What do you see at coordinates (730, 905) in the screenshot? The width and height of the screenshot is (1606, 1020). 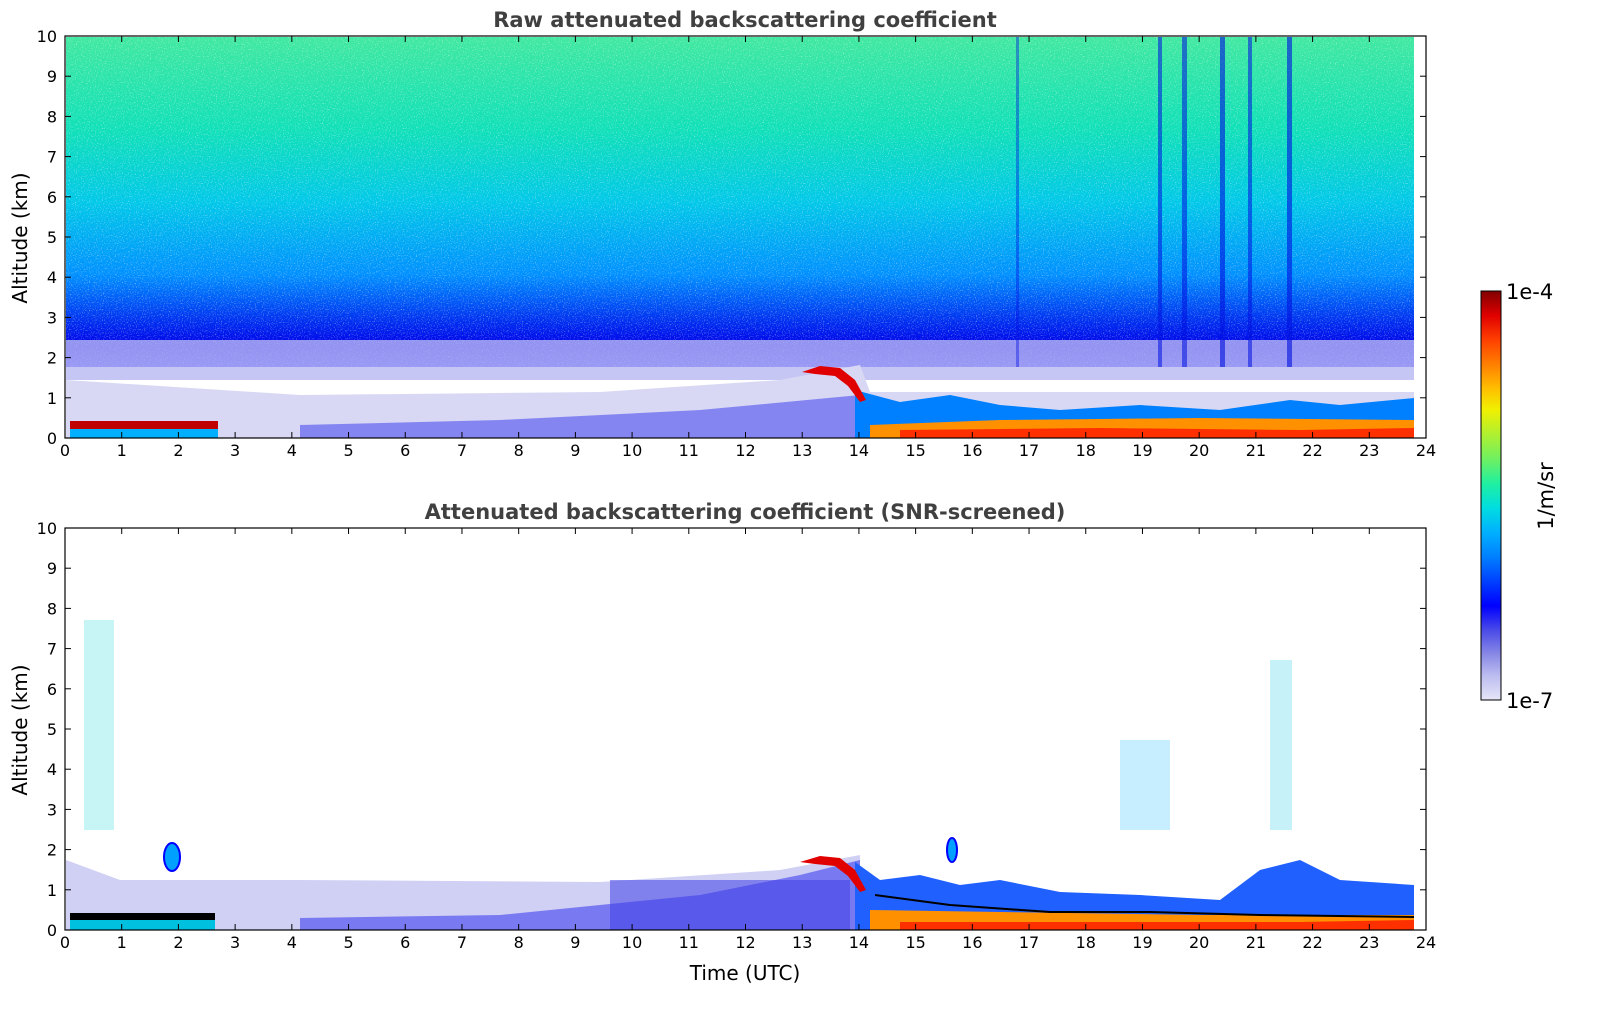 I see `dense-patch` at bounding box center [730, 905].